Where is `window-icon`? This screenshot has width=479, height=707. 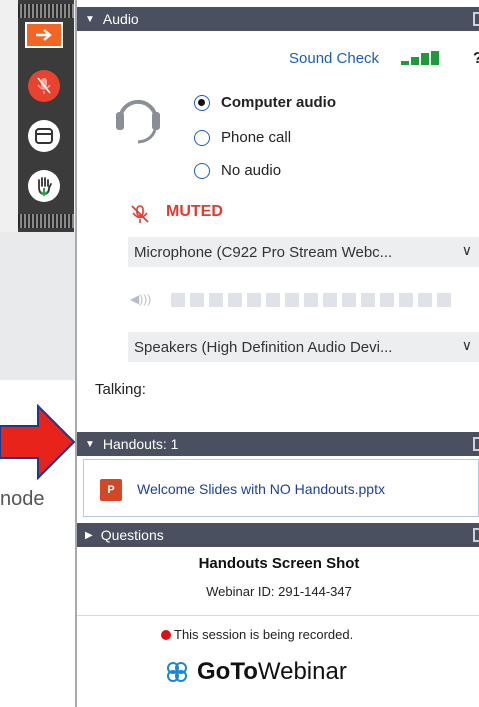
window-icon is located at coordinates (44, 136).